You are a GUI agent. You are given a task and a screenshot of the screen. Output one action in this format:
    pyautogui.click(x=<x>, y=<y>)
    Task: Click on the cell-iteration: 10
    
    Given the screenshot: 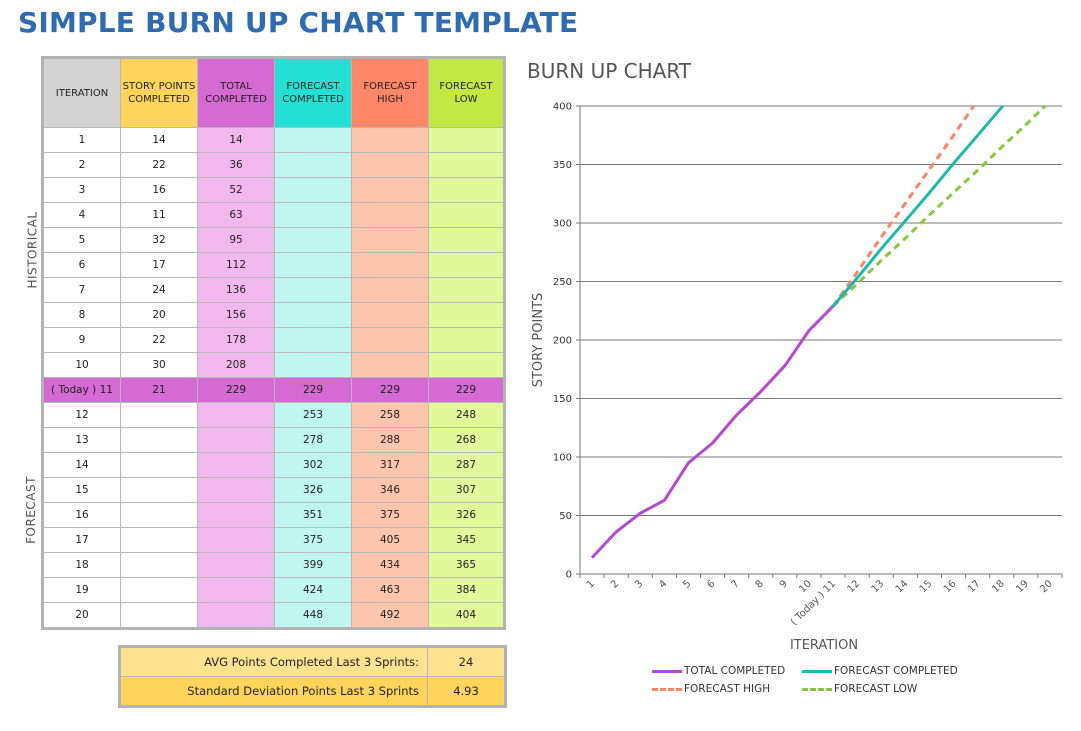 What is the action you would take?
    pyautogui.click(x=81, y=365)
    